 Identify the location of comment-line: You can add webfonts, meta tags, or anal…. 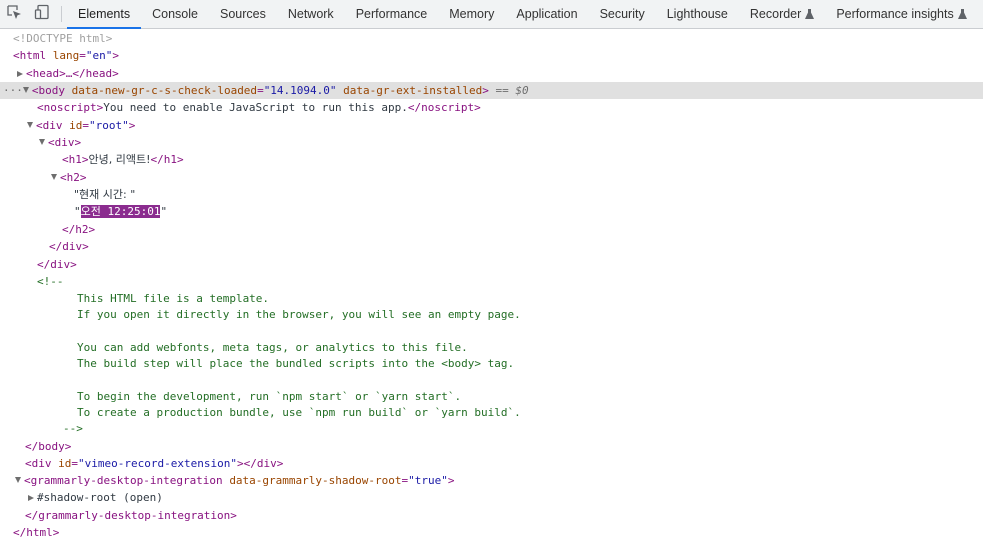
(272, 347).